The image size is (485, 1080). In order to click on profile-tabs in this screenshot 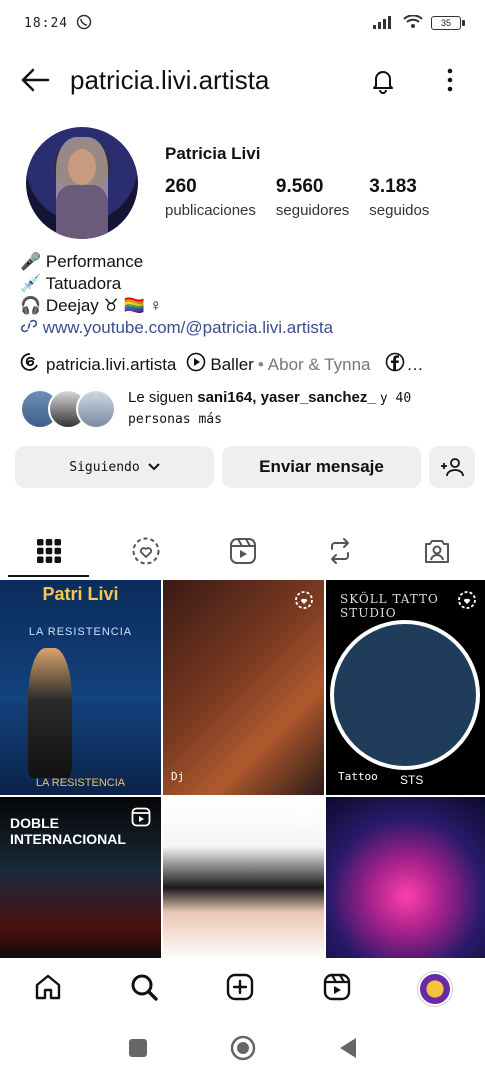, I will do `click(242, 551)`.